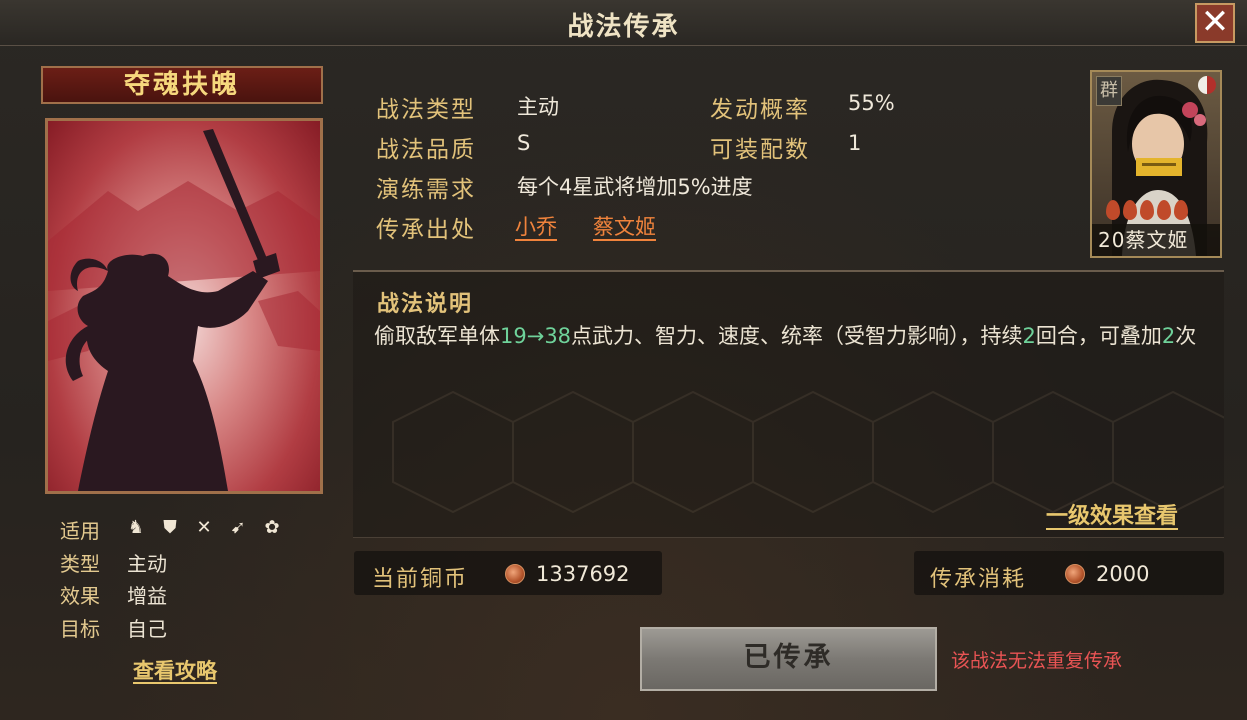  Describe the element at coordinates (426, 150) in the screenshot. I see `skill-quality-label: 战法品质` at that location.